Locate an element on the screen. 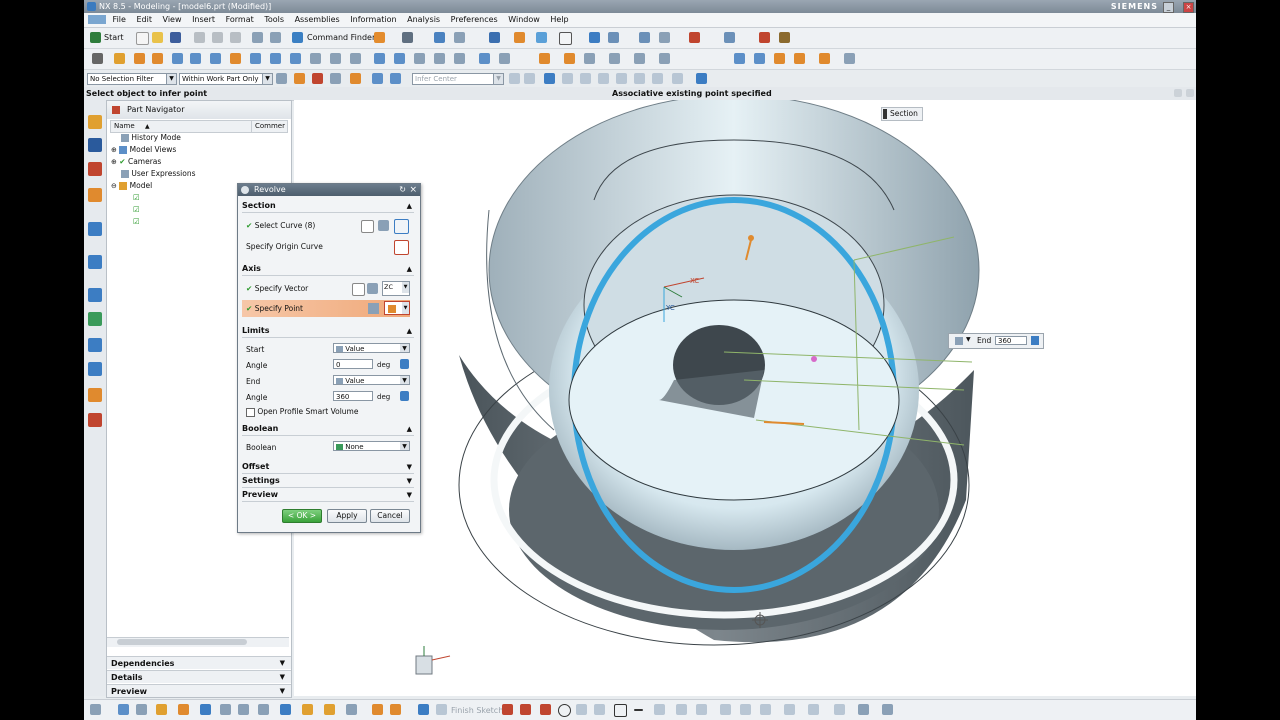  menu-information: Information is located at coordinates (373, 20).